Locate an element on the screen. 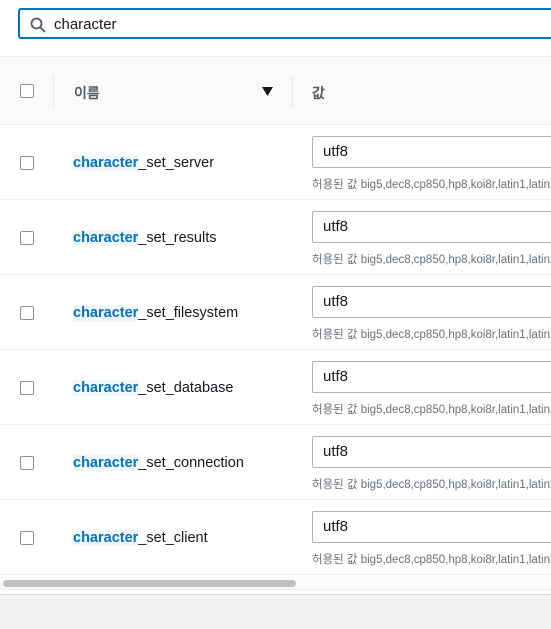 This screenshot has height=629, width=551. parameter-name-suffix: _set_filesystem is located at coordinates (188, 313).